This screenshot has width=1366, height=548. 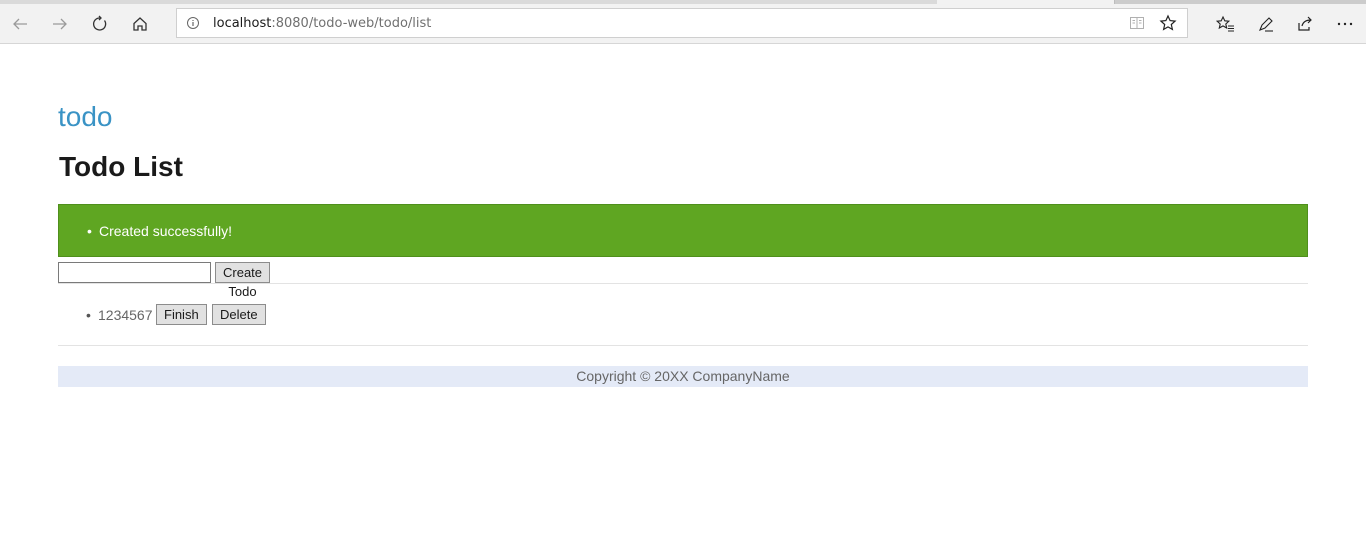 What do you see at coordinates (125, 315) in the screenshot?
I see `todo-text: 1234567` at bounding box center [125, 315].